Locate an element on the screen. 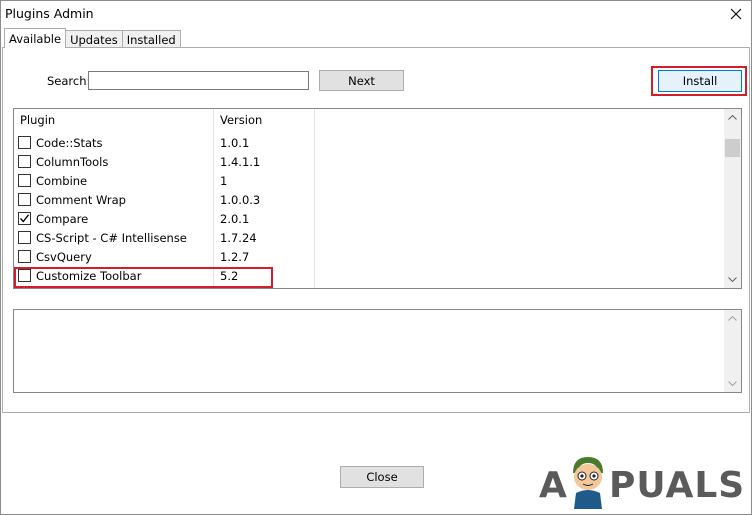  mascot-icon is located at coordinates (588, 483).